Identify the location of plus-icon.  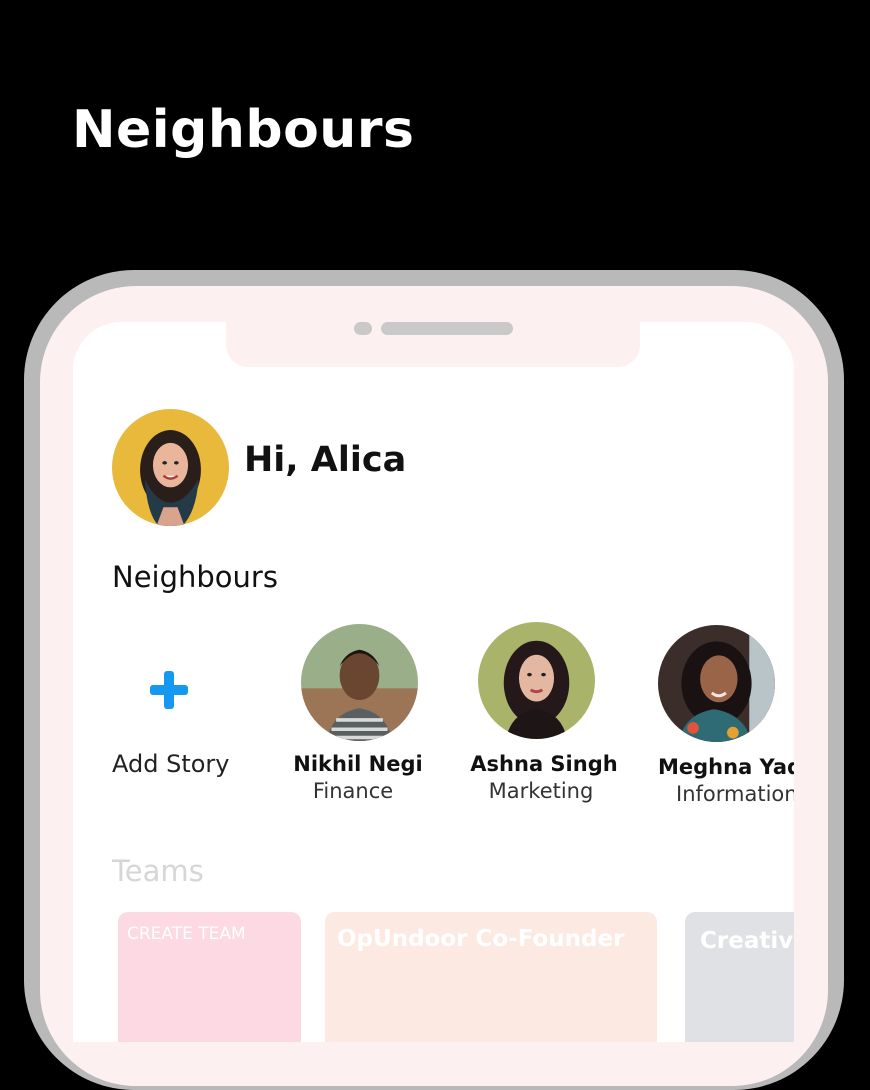
(169, 690).